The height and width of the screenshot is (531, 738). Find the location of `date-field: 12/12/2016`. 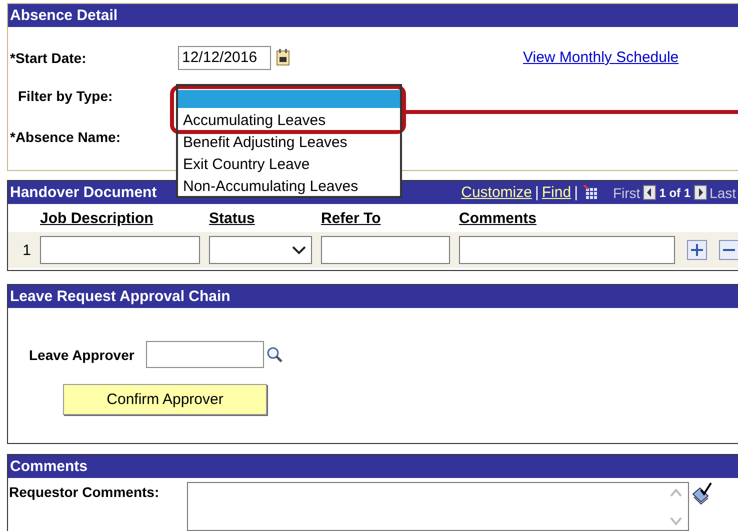

date-field: 12/12/2016 is located at coordinates (224, 58).